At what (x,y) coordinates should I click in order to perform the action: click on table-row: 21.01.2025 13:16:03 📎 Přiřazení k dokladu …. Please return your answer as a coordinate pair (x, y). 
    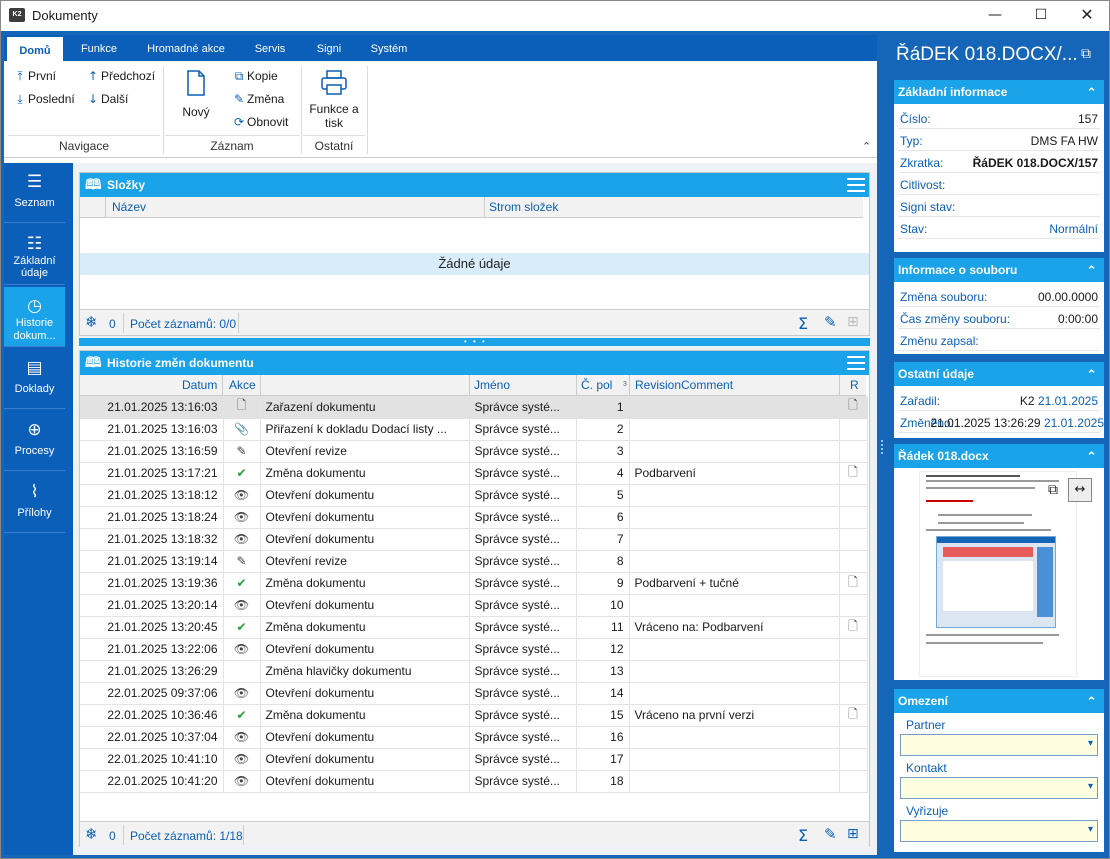
    Looking at the image, I should click on (474, 429).